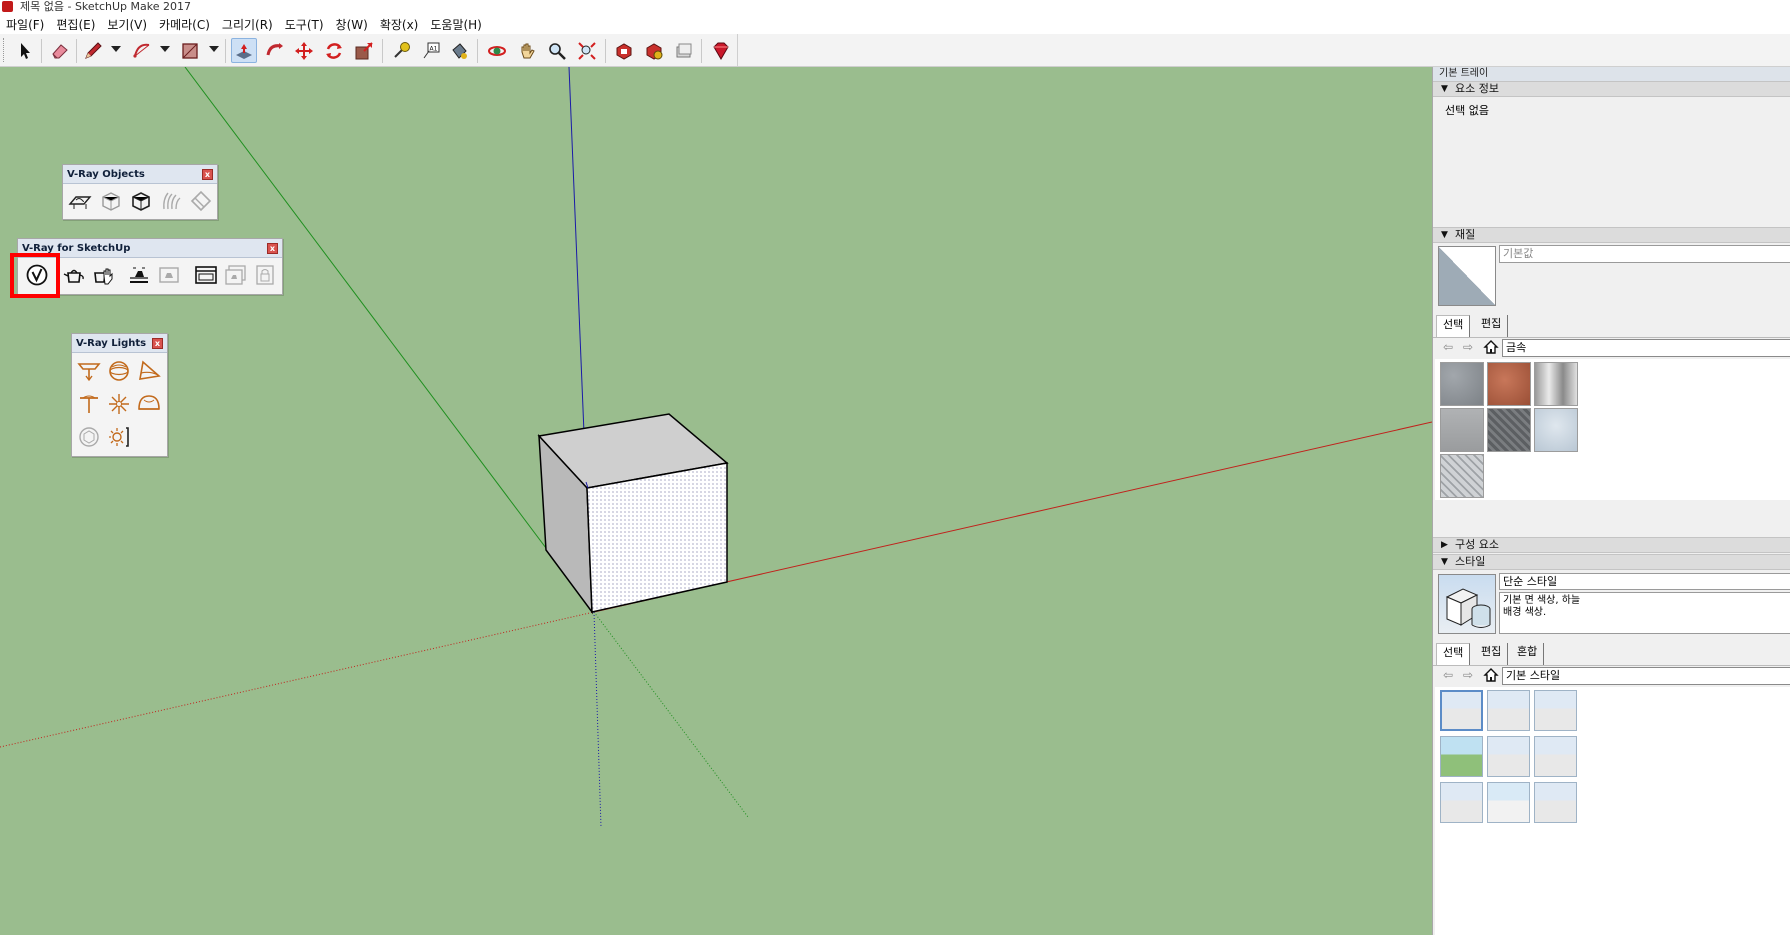  I want to click on vray-batch-render-button, so click(169, 275).